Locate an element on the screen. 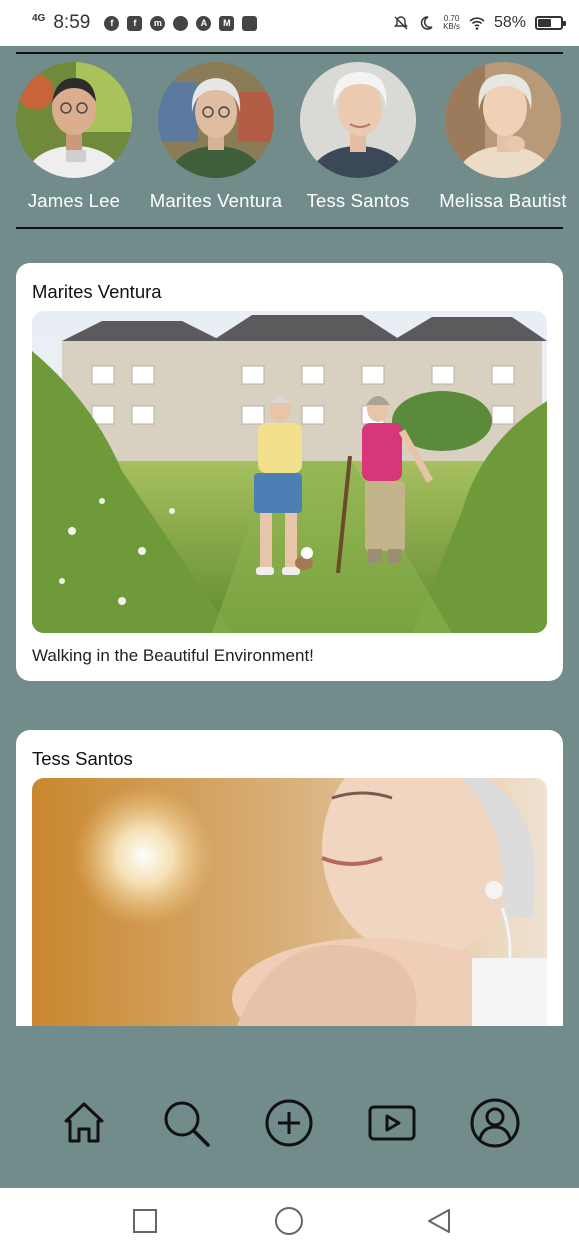 The image size is (579, 1255). system-nav-bar is located at coordinates (289, 1221).